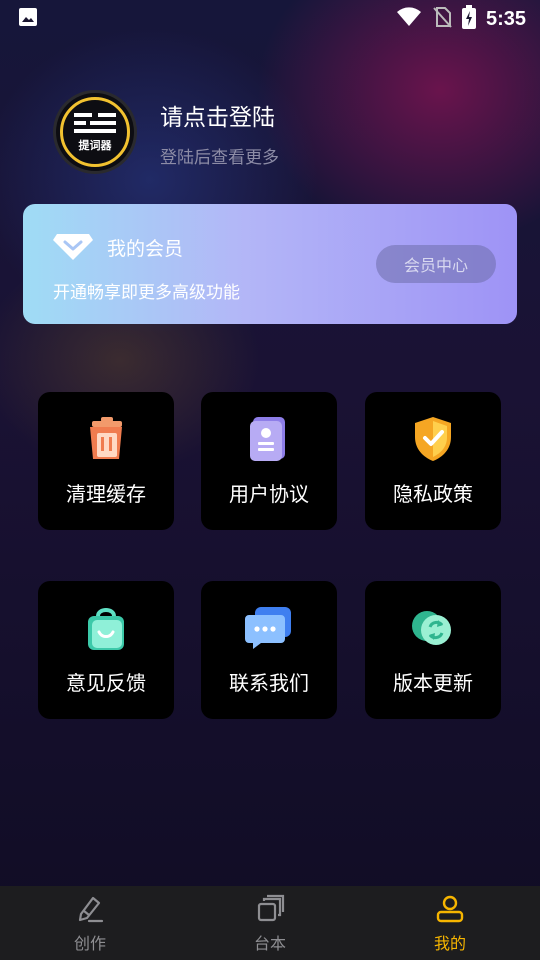  I want to click on chat-icon, so click(269, 628).